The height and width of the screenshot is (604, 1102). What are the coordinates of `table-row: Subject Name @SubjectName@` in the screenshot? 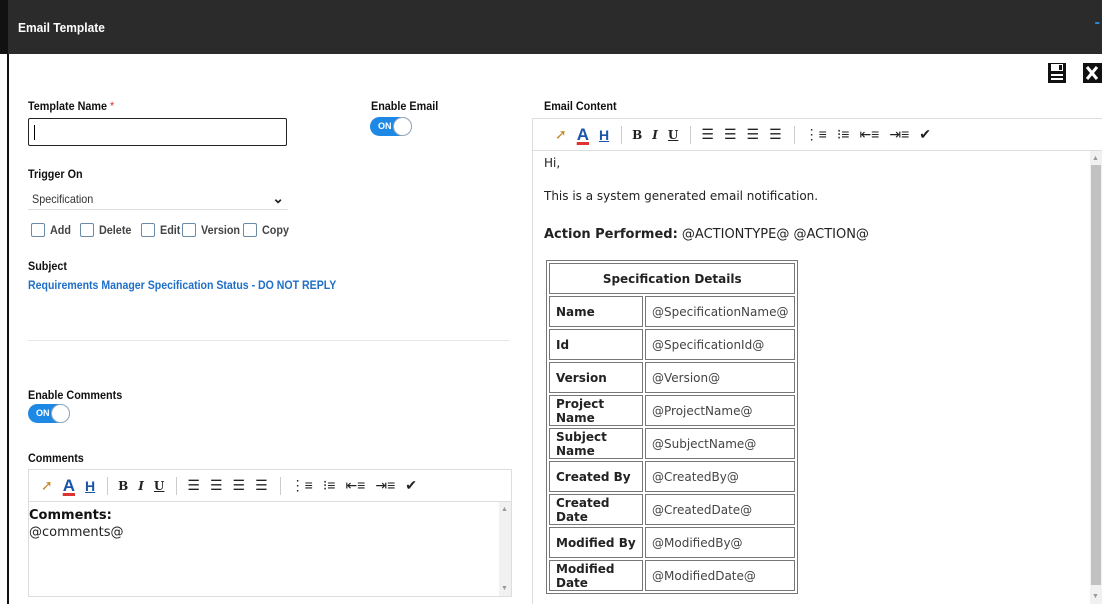 It's located at (672, 443).